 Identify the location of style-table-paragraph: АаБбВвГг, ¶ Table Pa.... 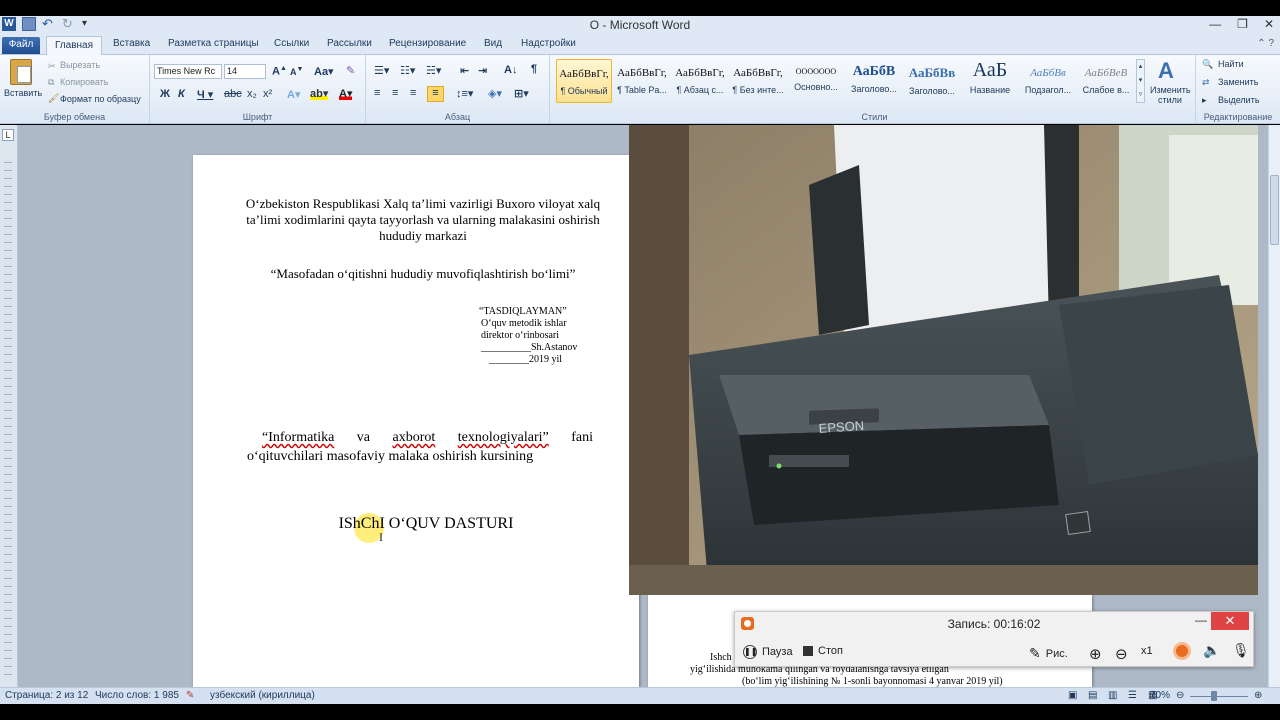
(642, 81).